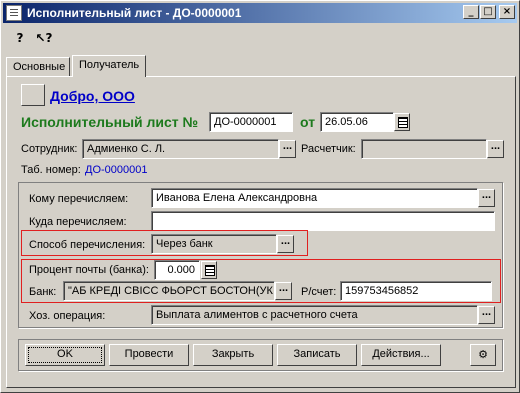 The width and height of the screenshot is (520, 393). What do you see at coordinates (169, 291) in the screenshot?
I see `bank-field: "АБ КРЕДІ СВІСС ФЬОРСТ БОСТОН(УК` at bounding box center [169, 291].